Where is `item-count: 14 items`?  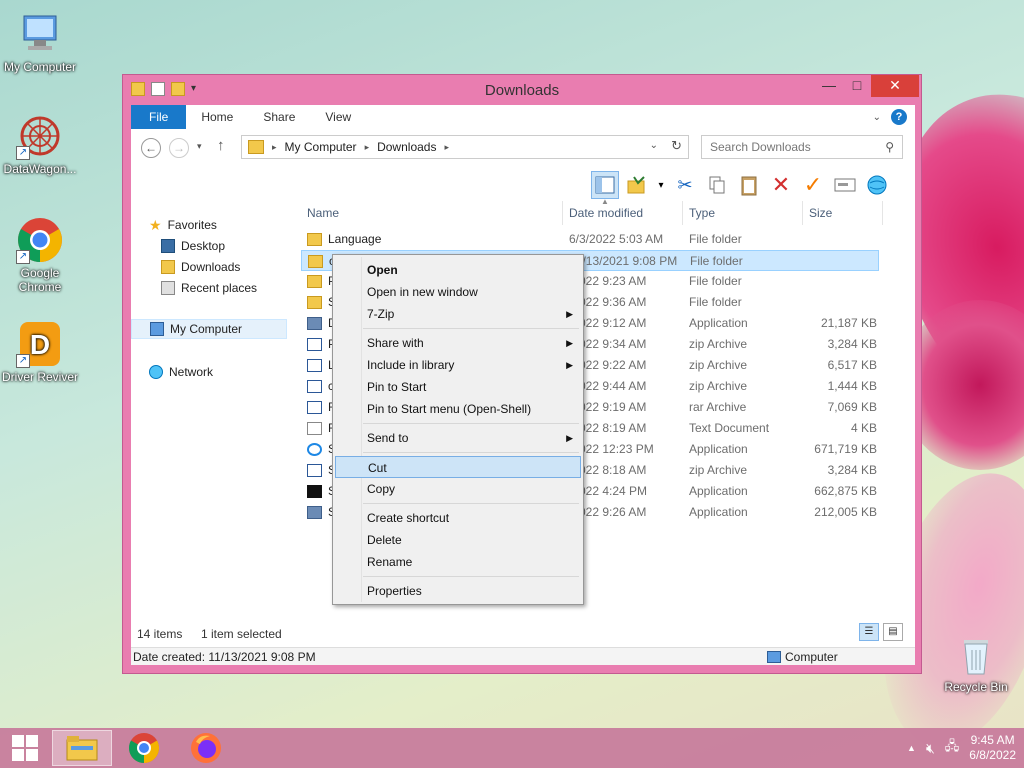
item-count: 14 items is located at coordinates (160, 634).